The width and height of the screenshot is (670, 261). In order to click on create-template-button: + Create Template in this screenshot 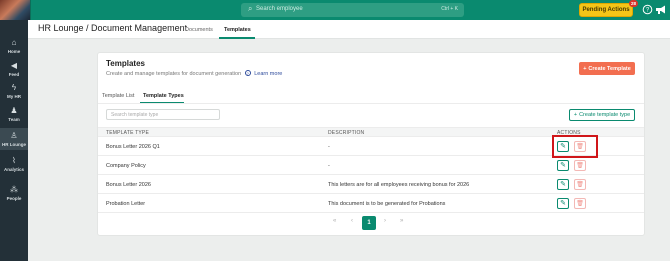, I will do `click(607, 68)`.